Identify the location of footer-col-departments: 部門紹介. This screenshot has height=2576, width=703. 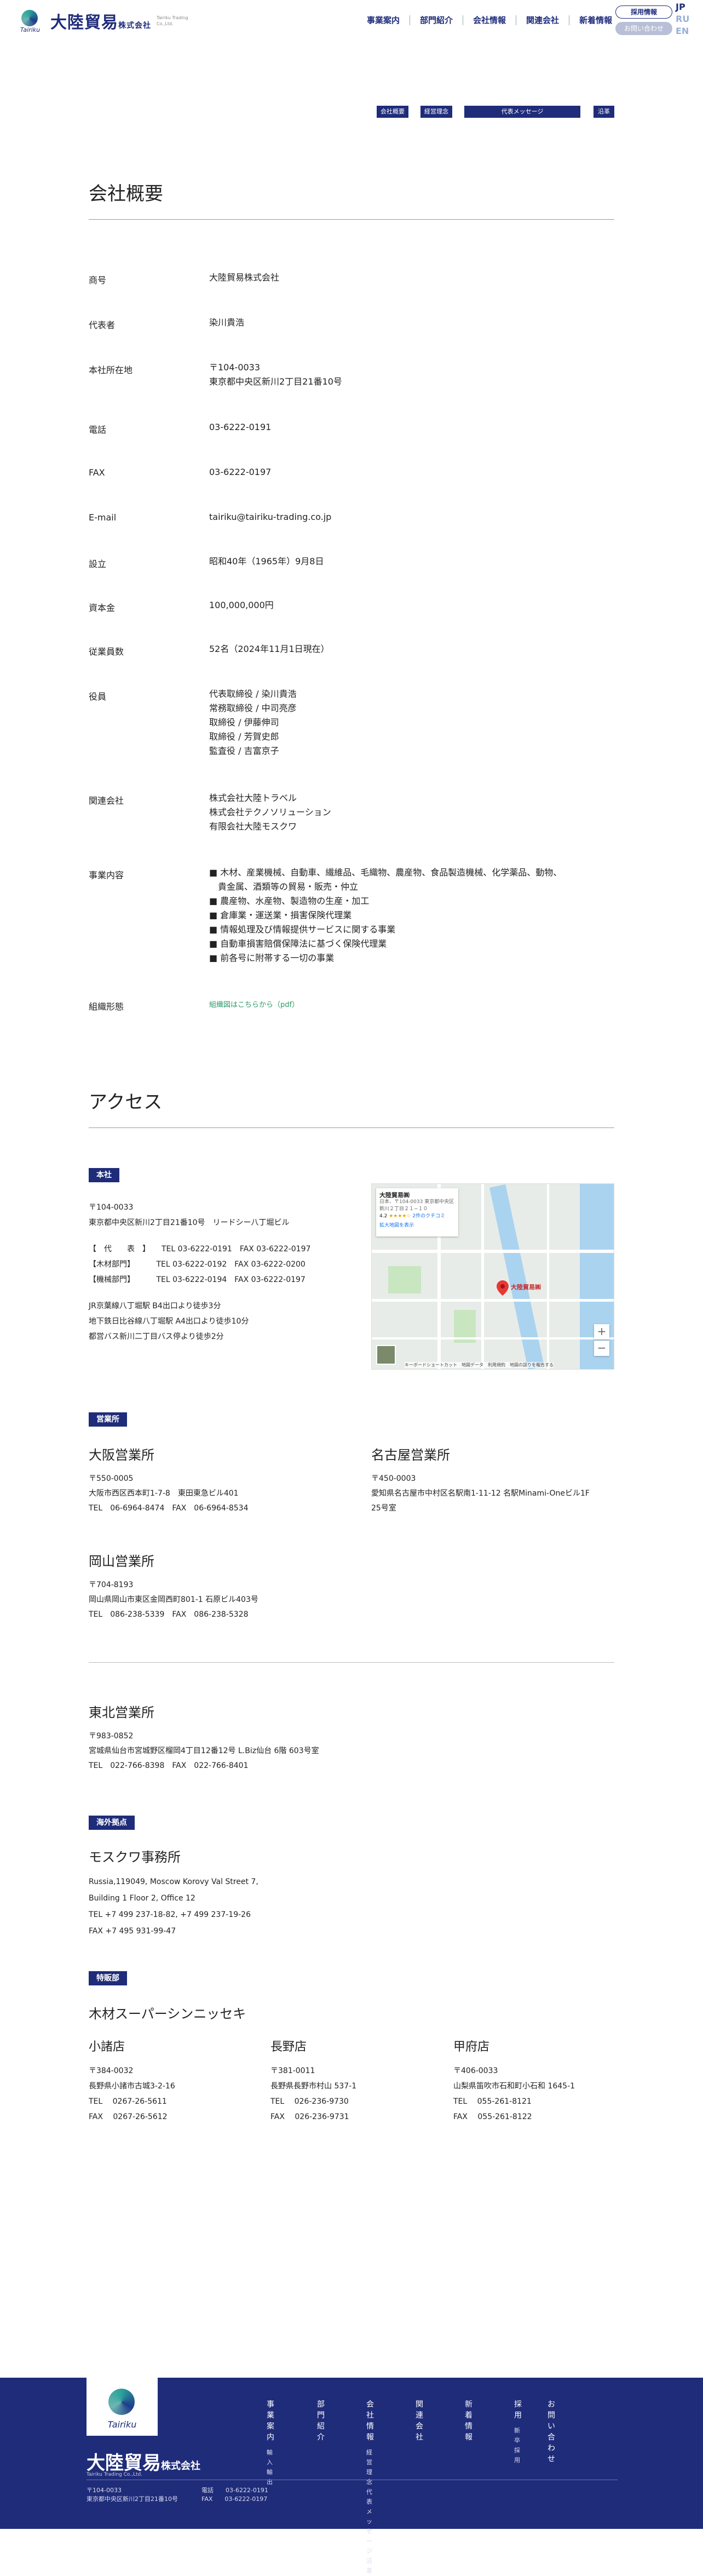
(321, 2423).